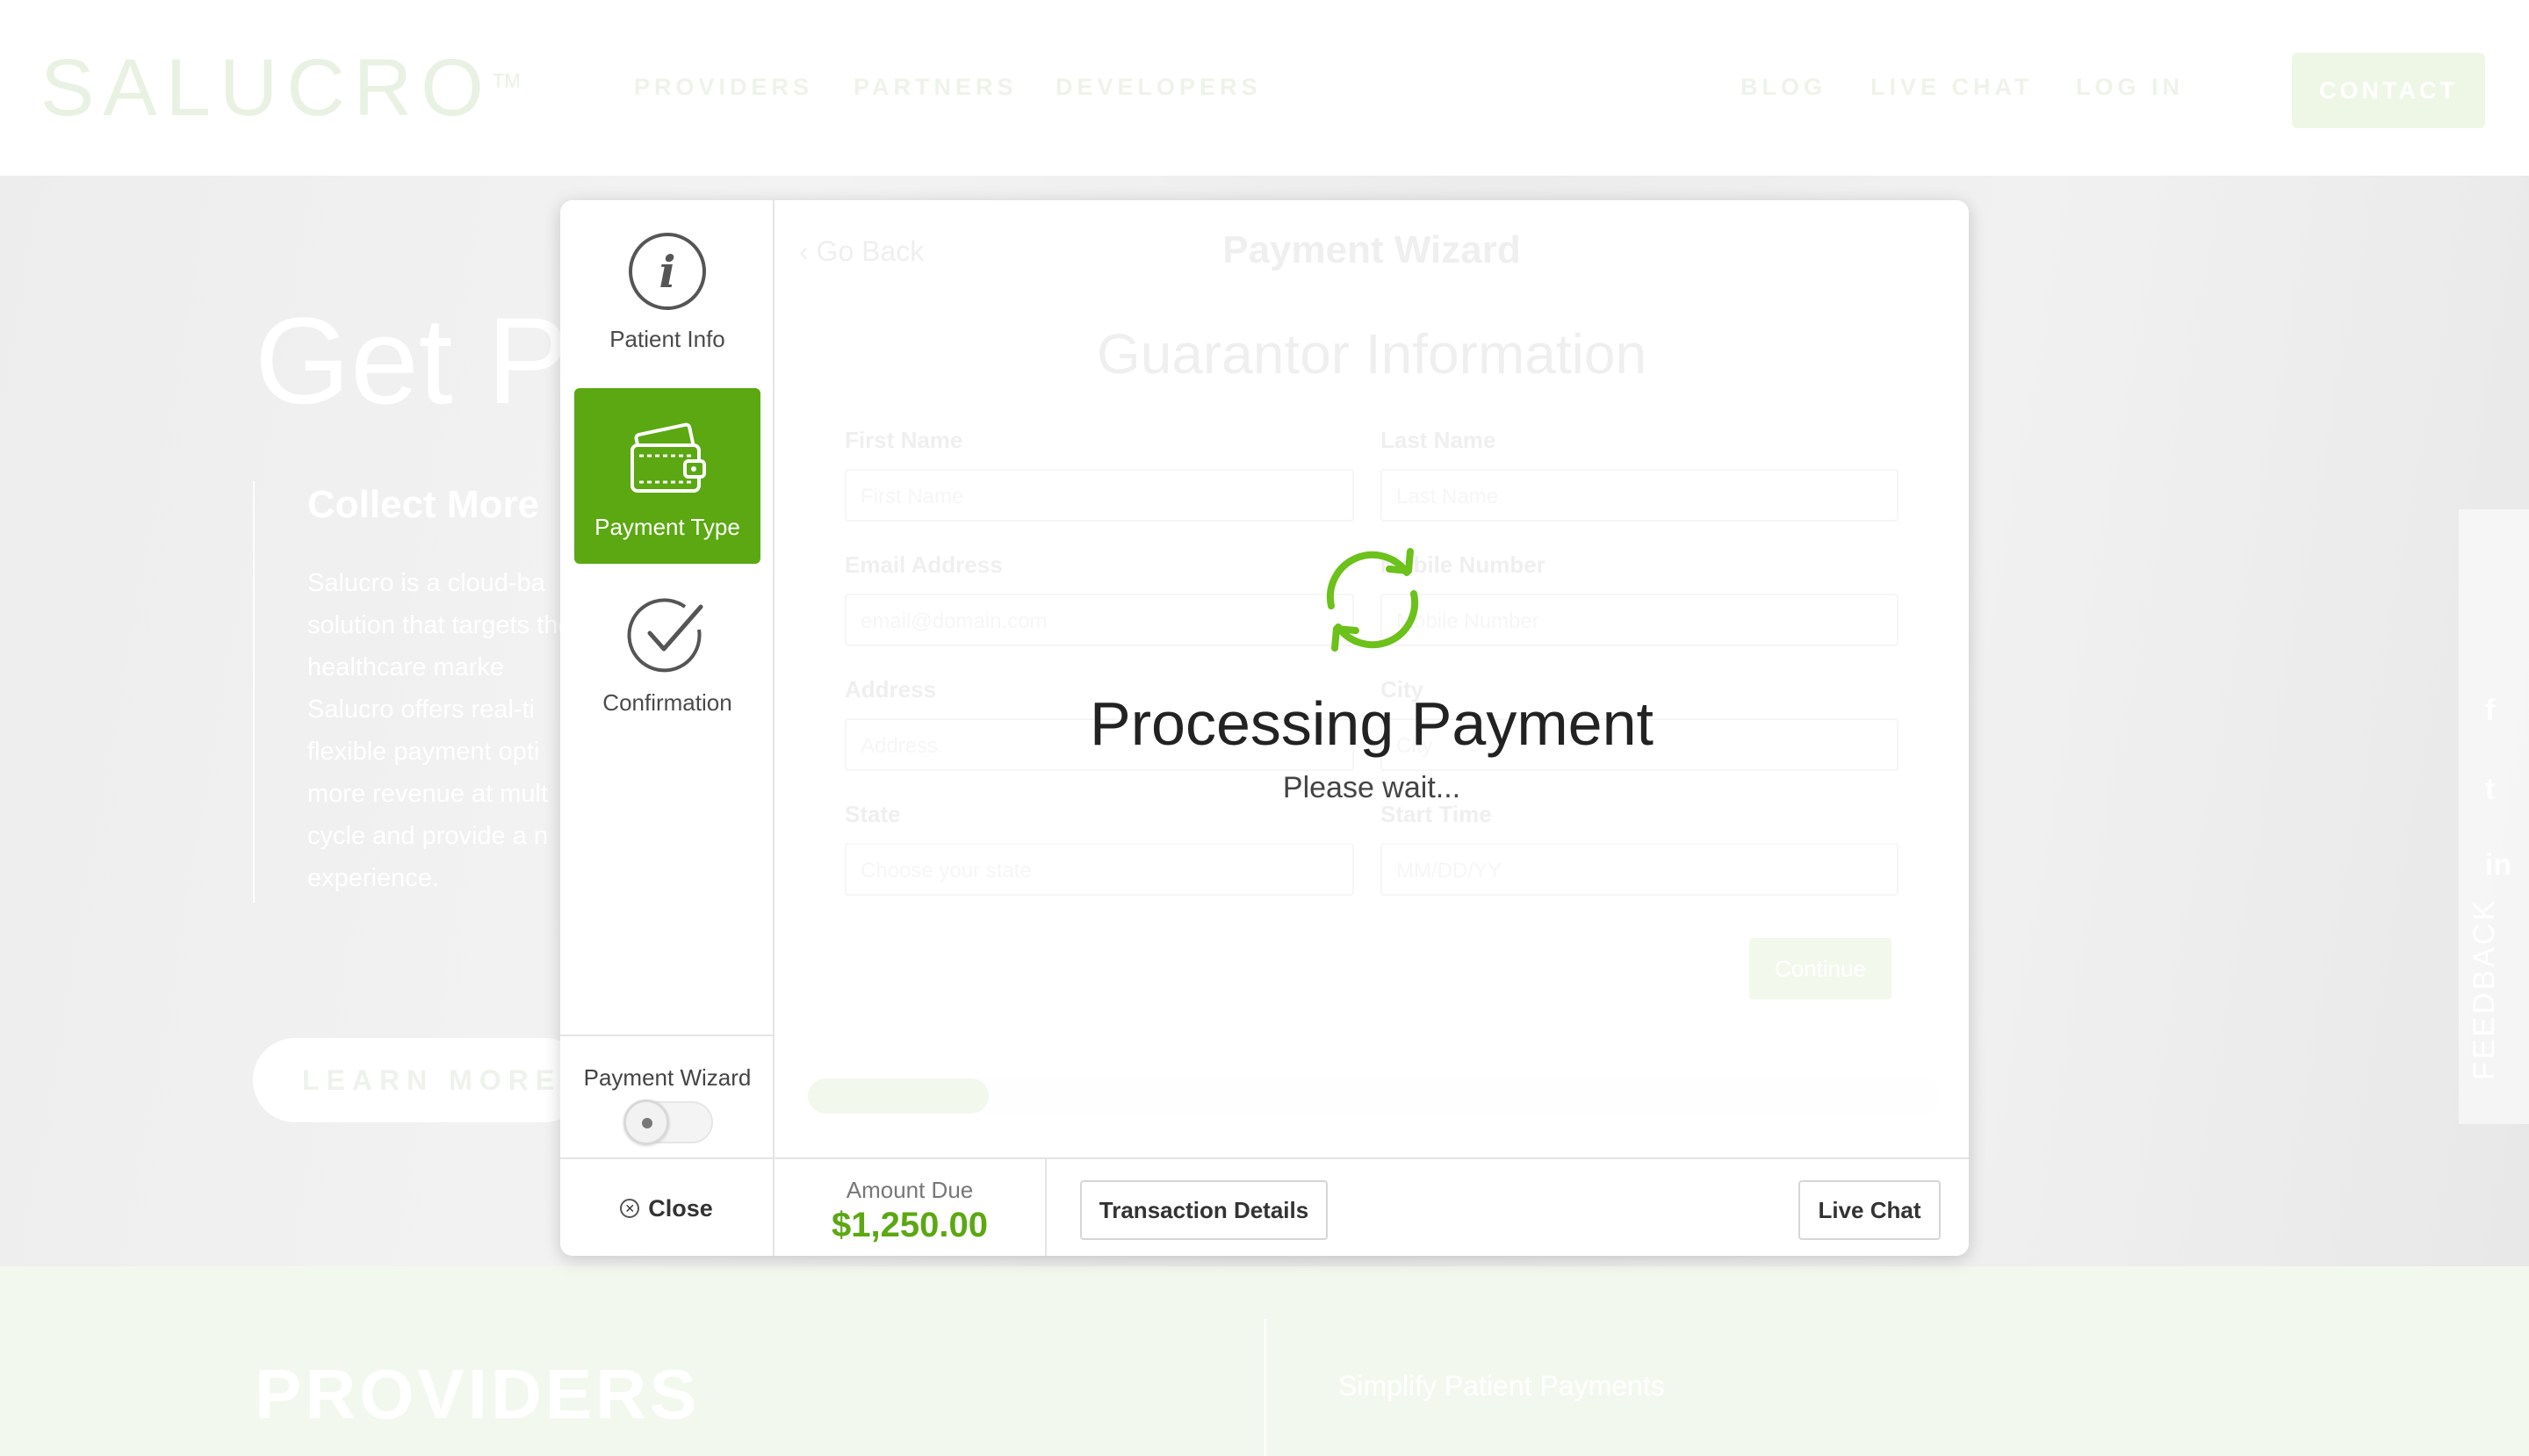 The image size is (2529, 1456). Describe the element at coordinates (1100, 869) in the screenshot. I see `state-select: Choose your state` at that location.